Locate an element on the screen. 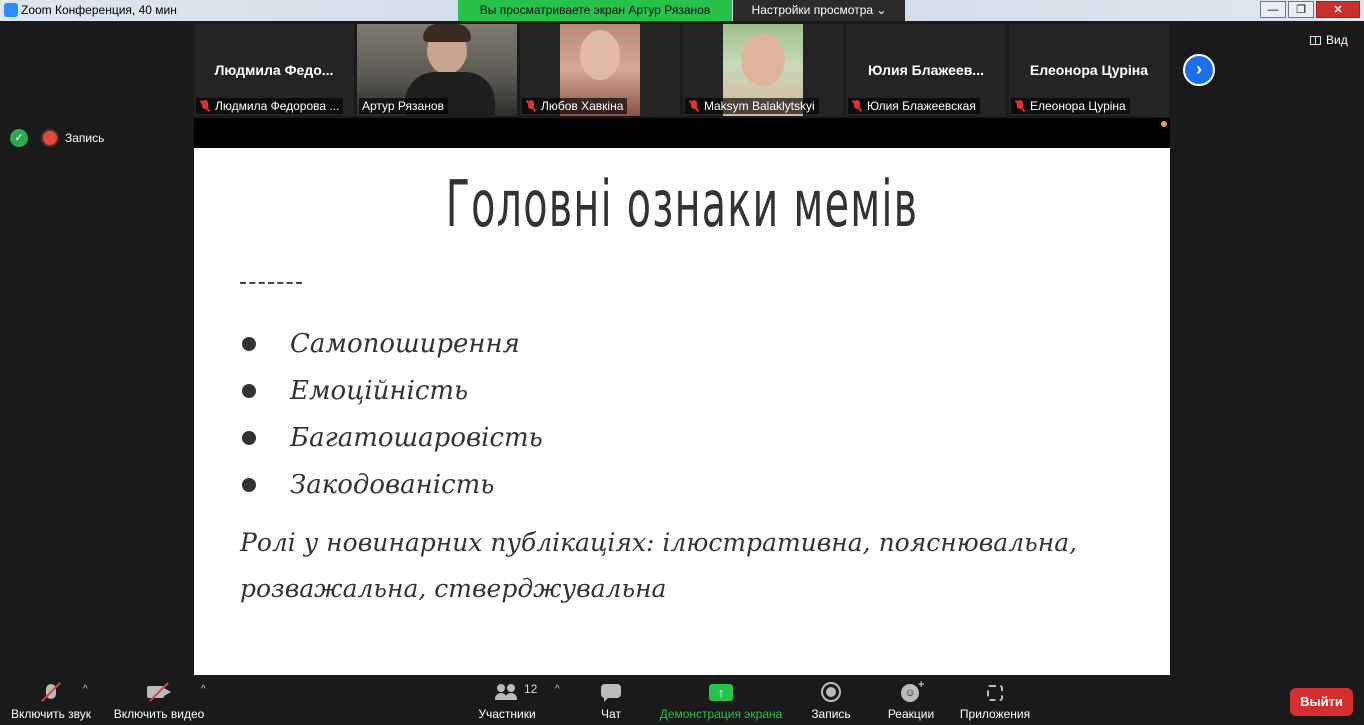  reactions-button: ☺ + Реакции is located at coordinates (911, 700).